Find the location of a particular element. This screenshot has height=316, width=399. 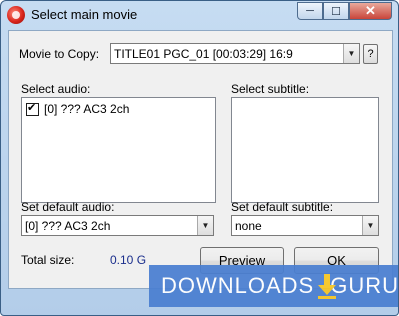

movie-select-value: TITLE01 PGC_01 [00:03:29] 16:9 is located at coordinates (203, 54).